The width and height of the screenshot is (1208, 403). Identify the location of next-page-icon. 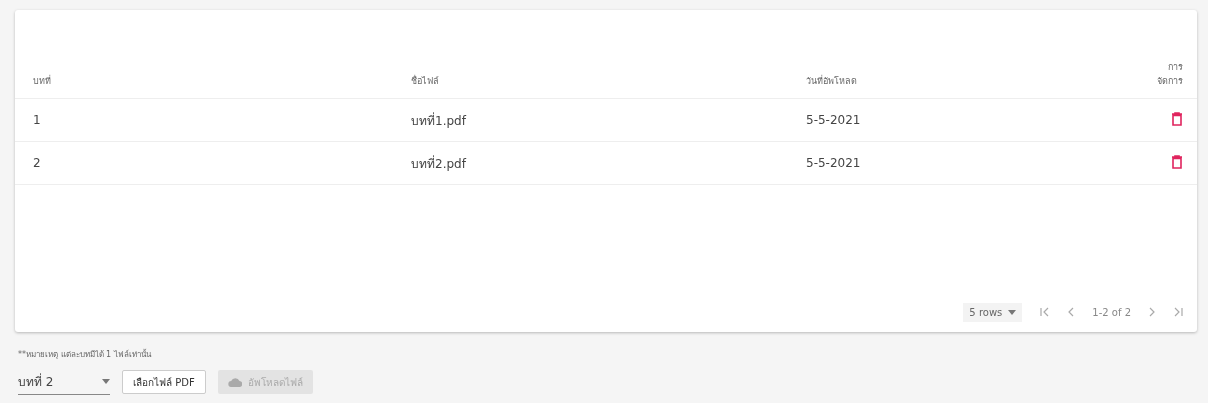
(1152, 312).